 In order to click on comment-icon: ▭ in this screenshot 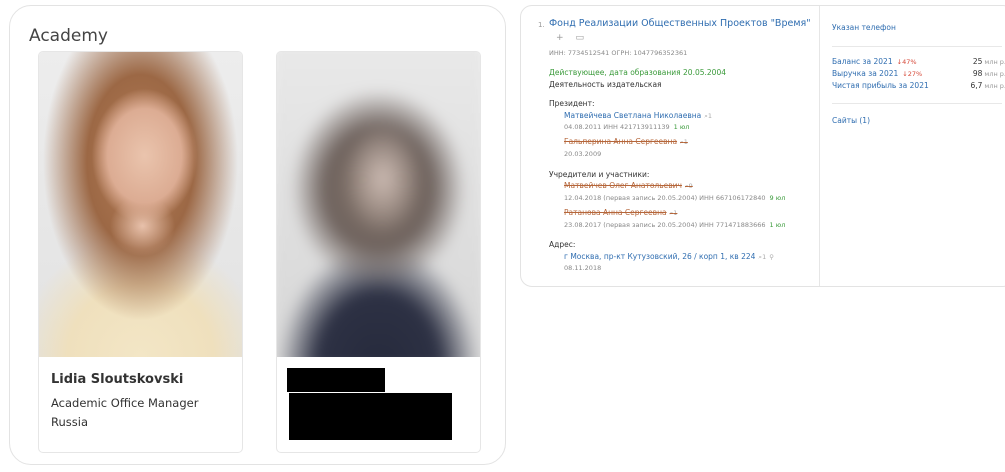, I will do `click(580, 38)`.